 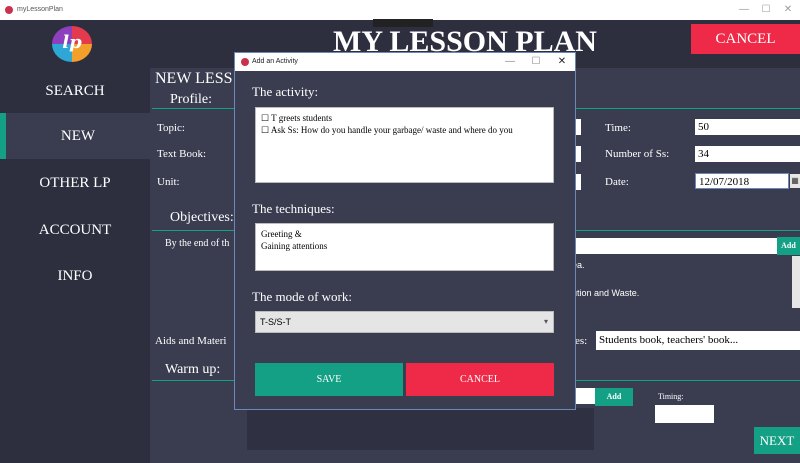 I want to click on maximize-icon: ☐, so click(x=766, y=10).